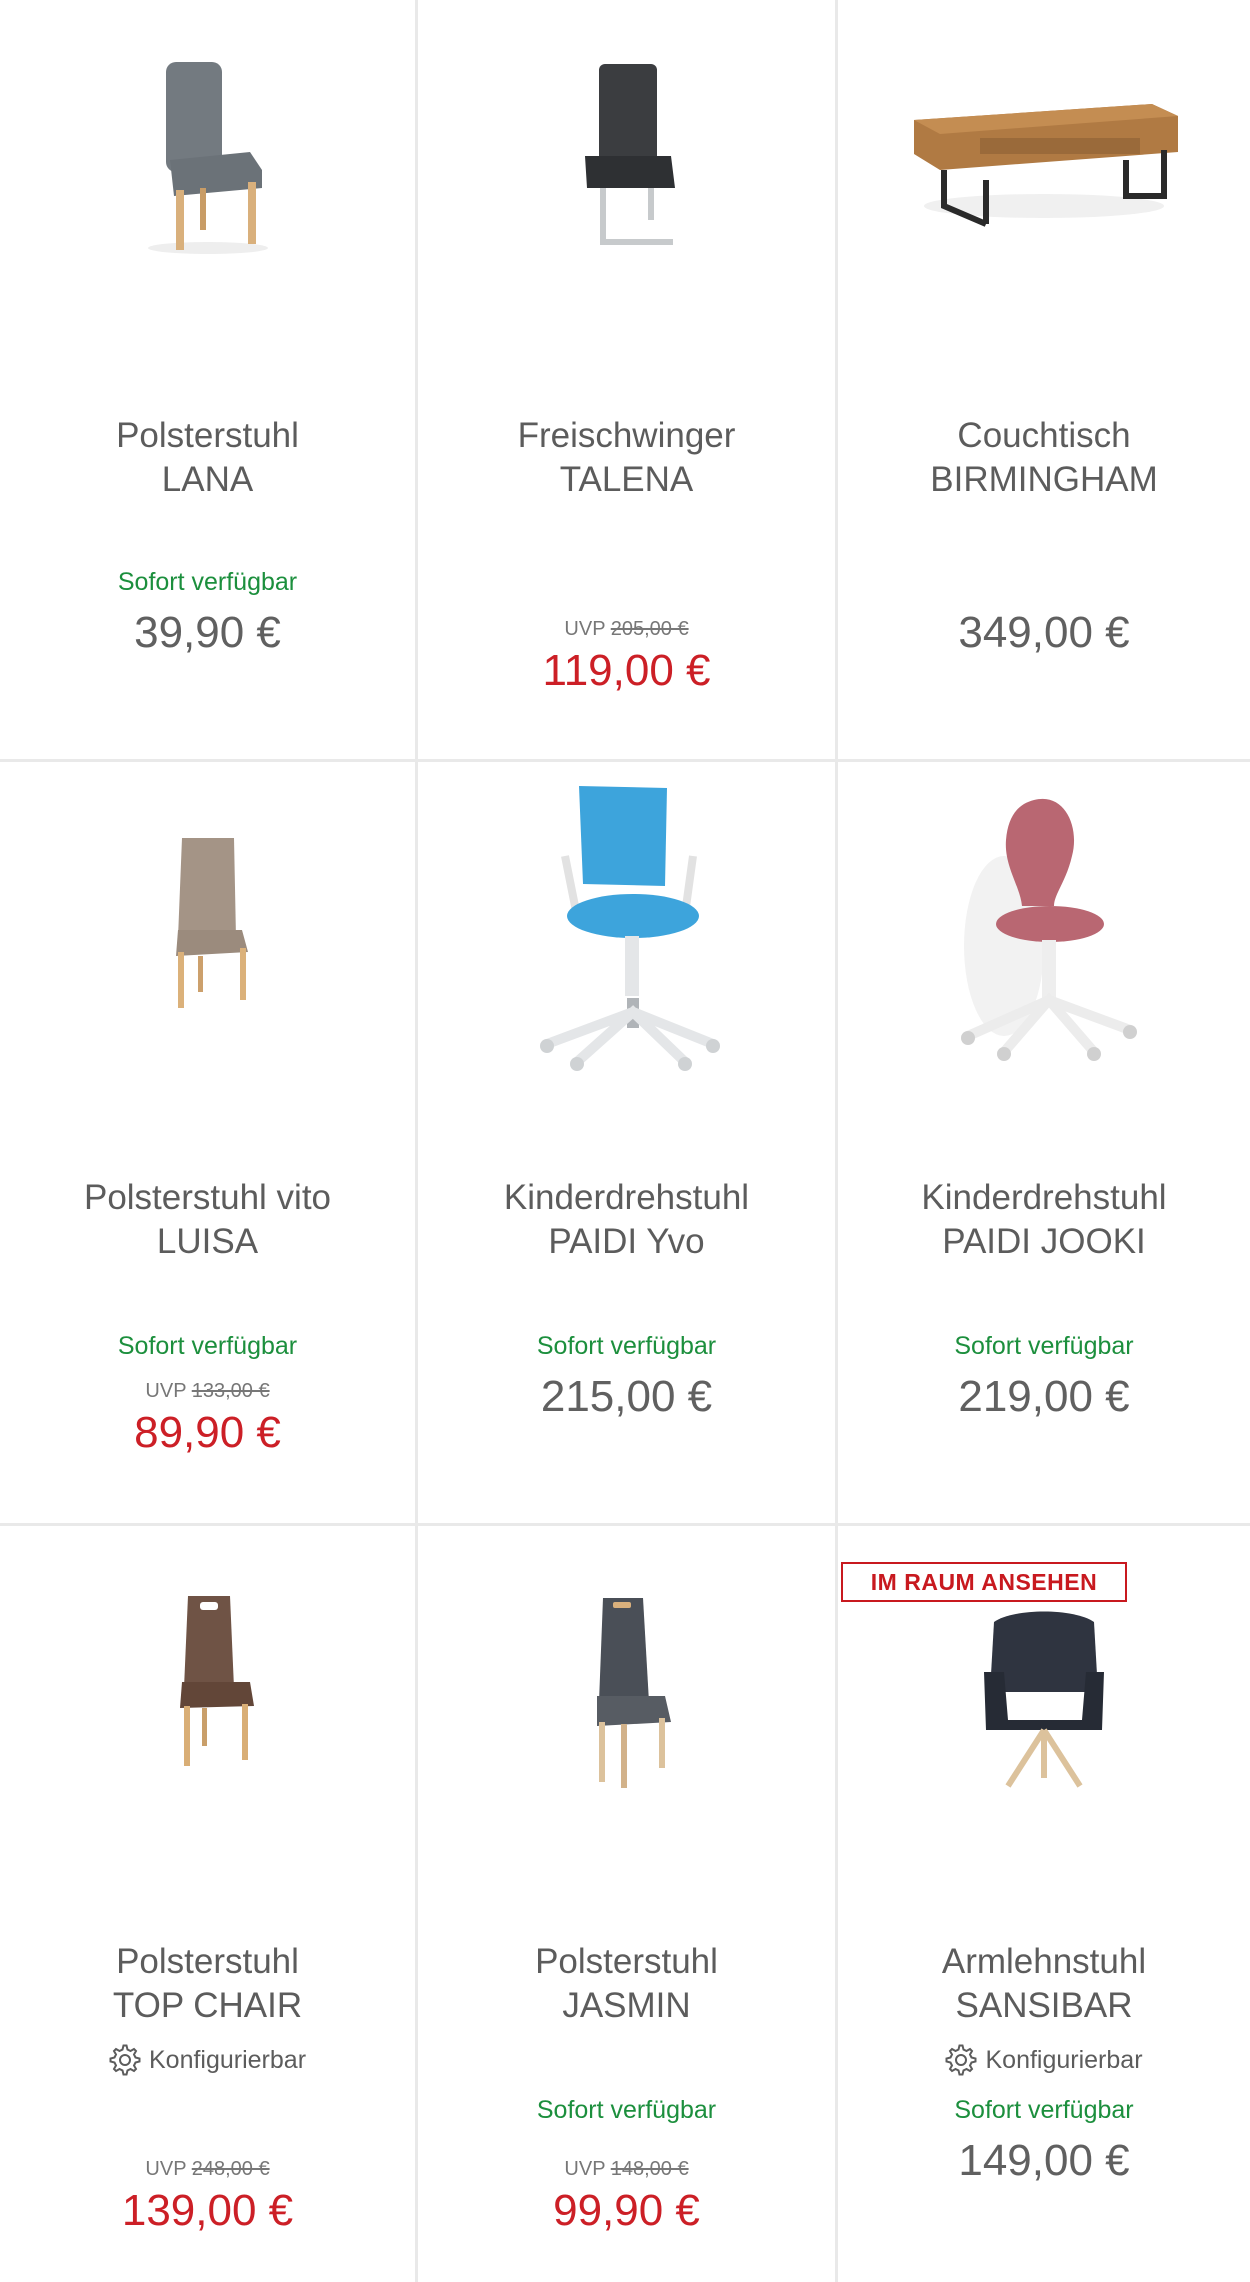 The width and height of the screenshot is (1250, 2282). What do you see at coordinates (1044, 1962) in the screenshot?
I see `product-category: Armlehnstuhl` at bounding box center [1044, 1962].